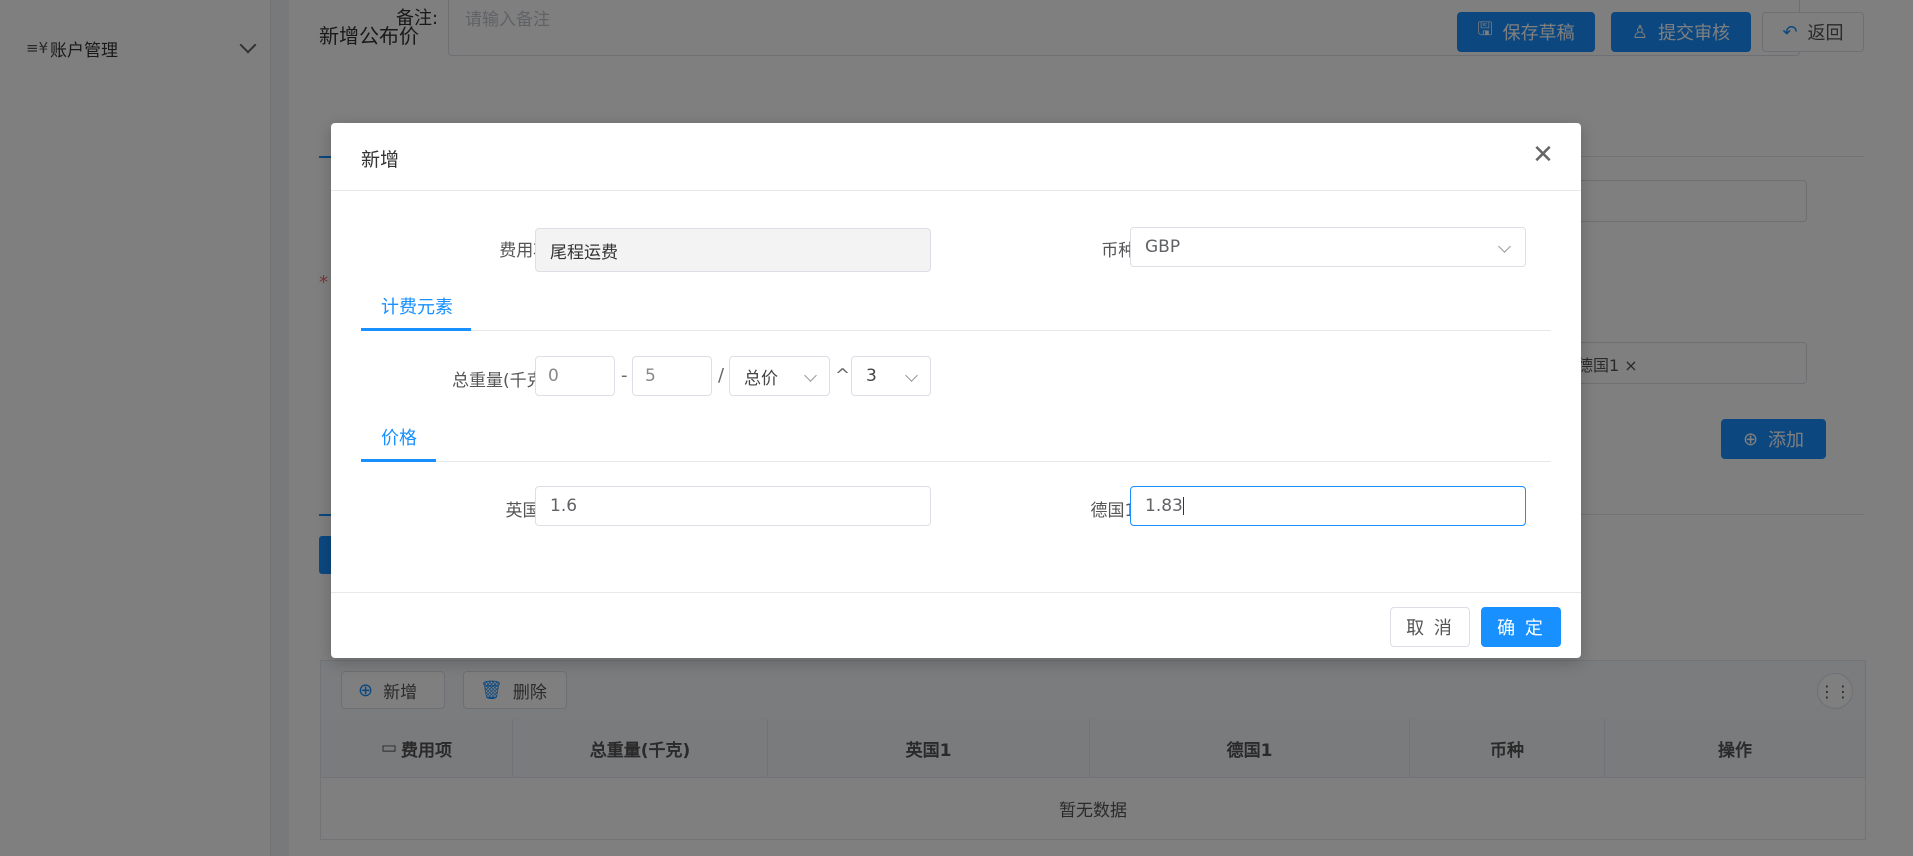 Image resolution: width=1913 pixels, height=856 pixels. I want to click on price-basis-select: 总价, so click(779, 376).